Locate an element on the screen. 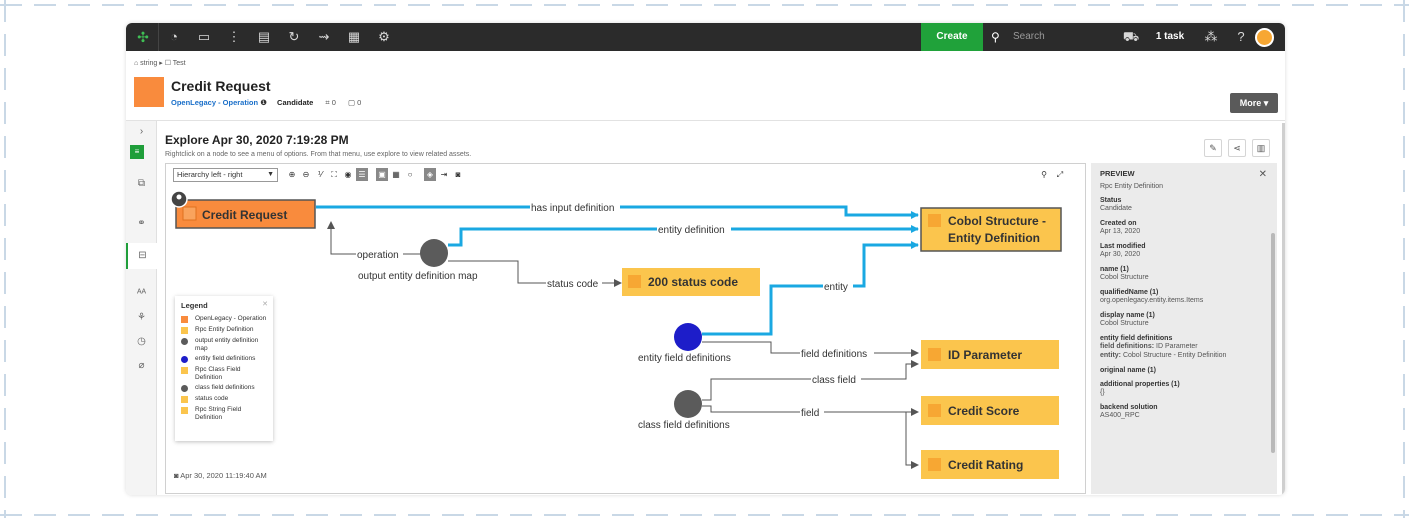 The image size is (1409, 518). field-value: Cobol Structure - Entity Definition is located at coordinates (1174, 355).